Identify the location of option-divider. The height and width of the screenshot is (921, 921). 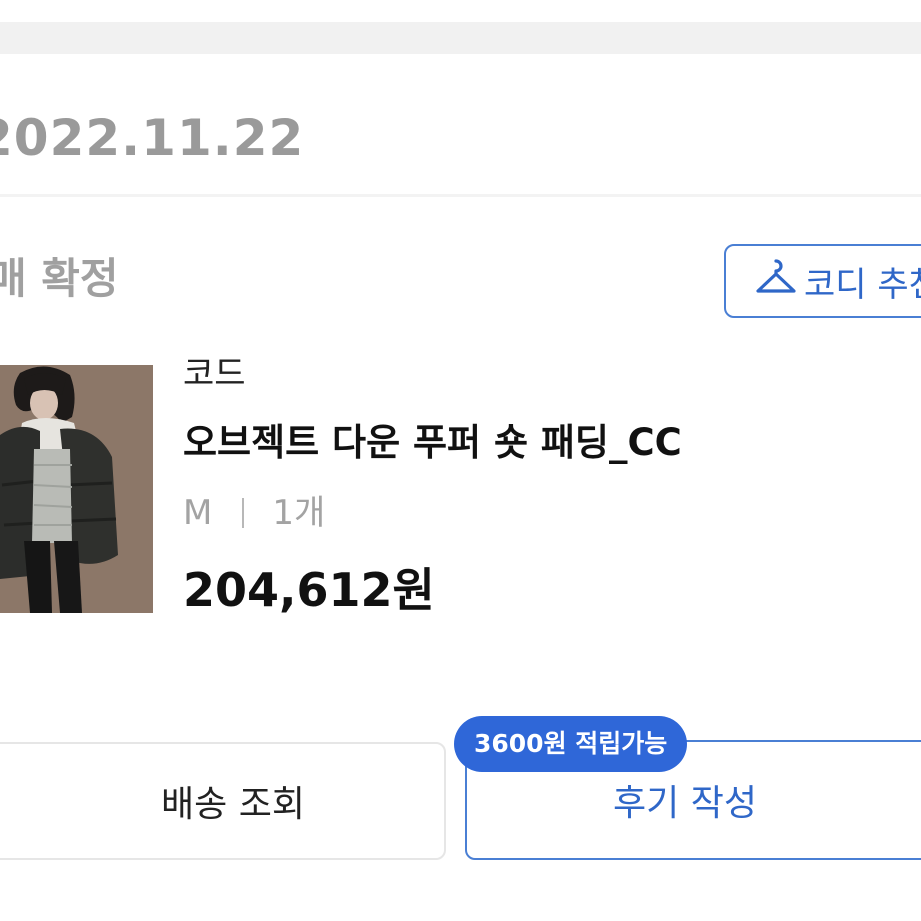
(243, 513).